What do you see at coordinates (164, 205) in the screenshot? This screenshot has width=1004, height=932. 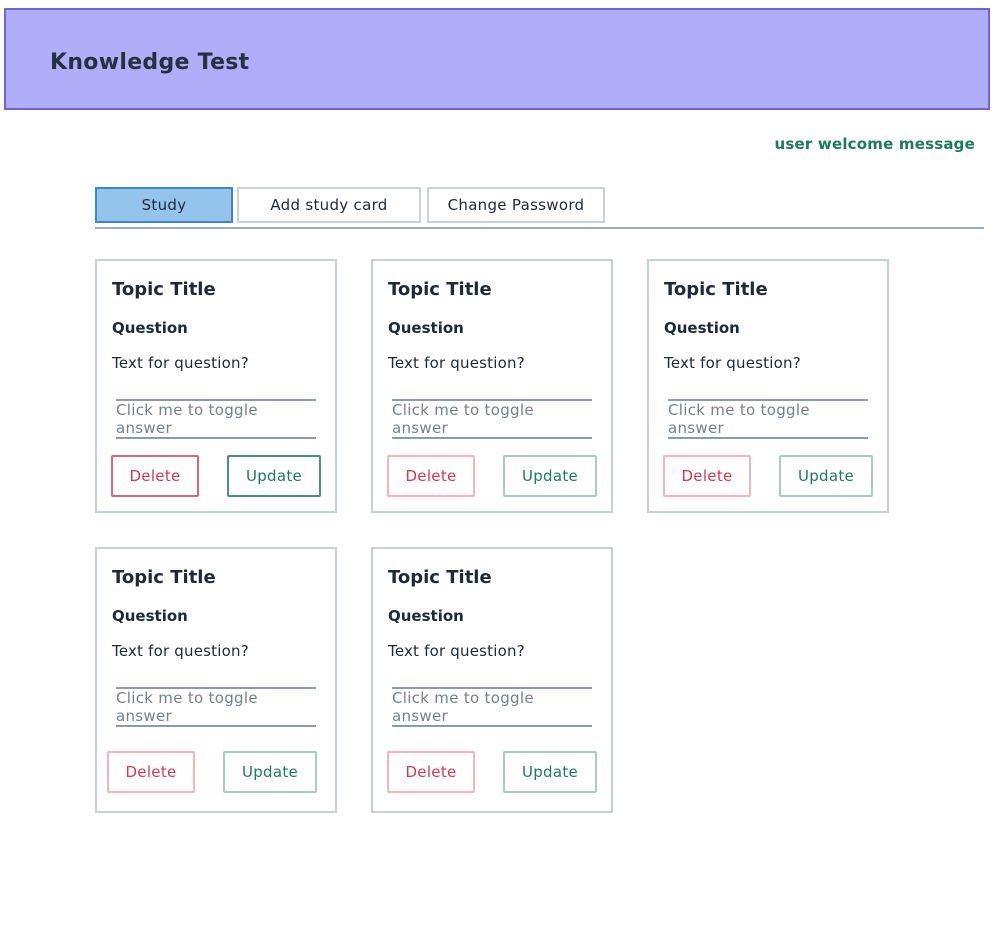 I see `tab-study: Study` at bounding box center [164, 205].